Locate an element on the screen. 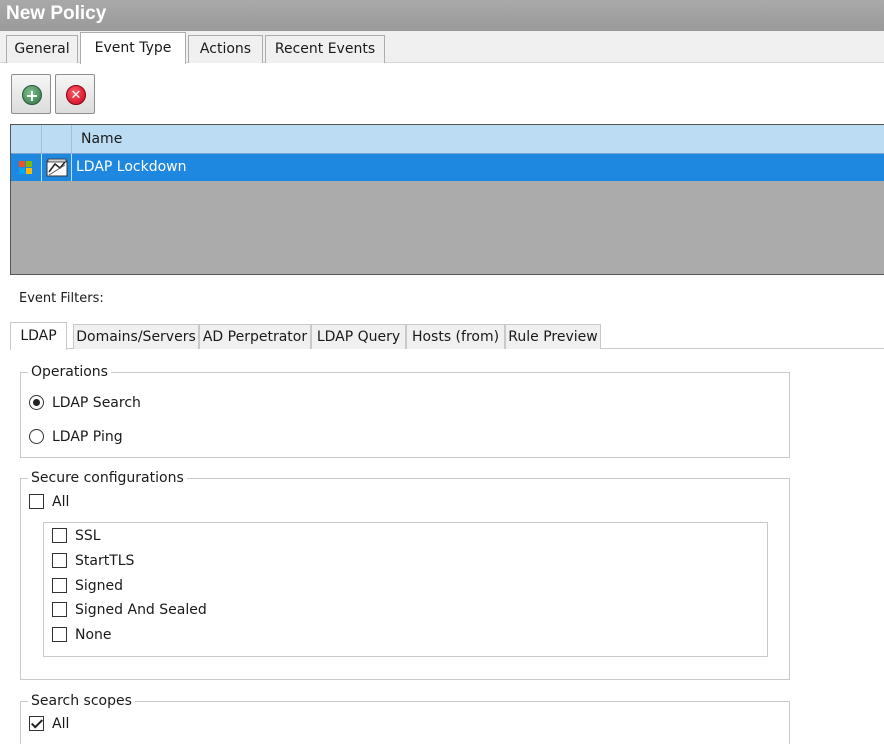  ssl-label: SSL is located at coordinates (88, 536).